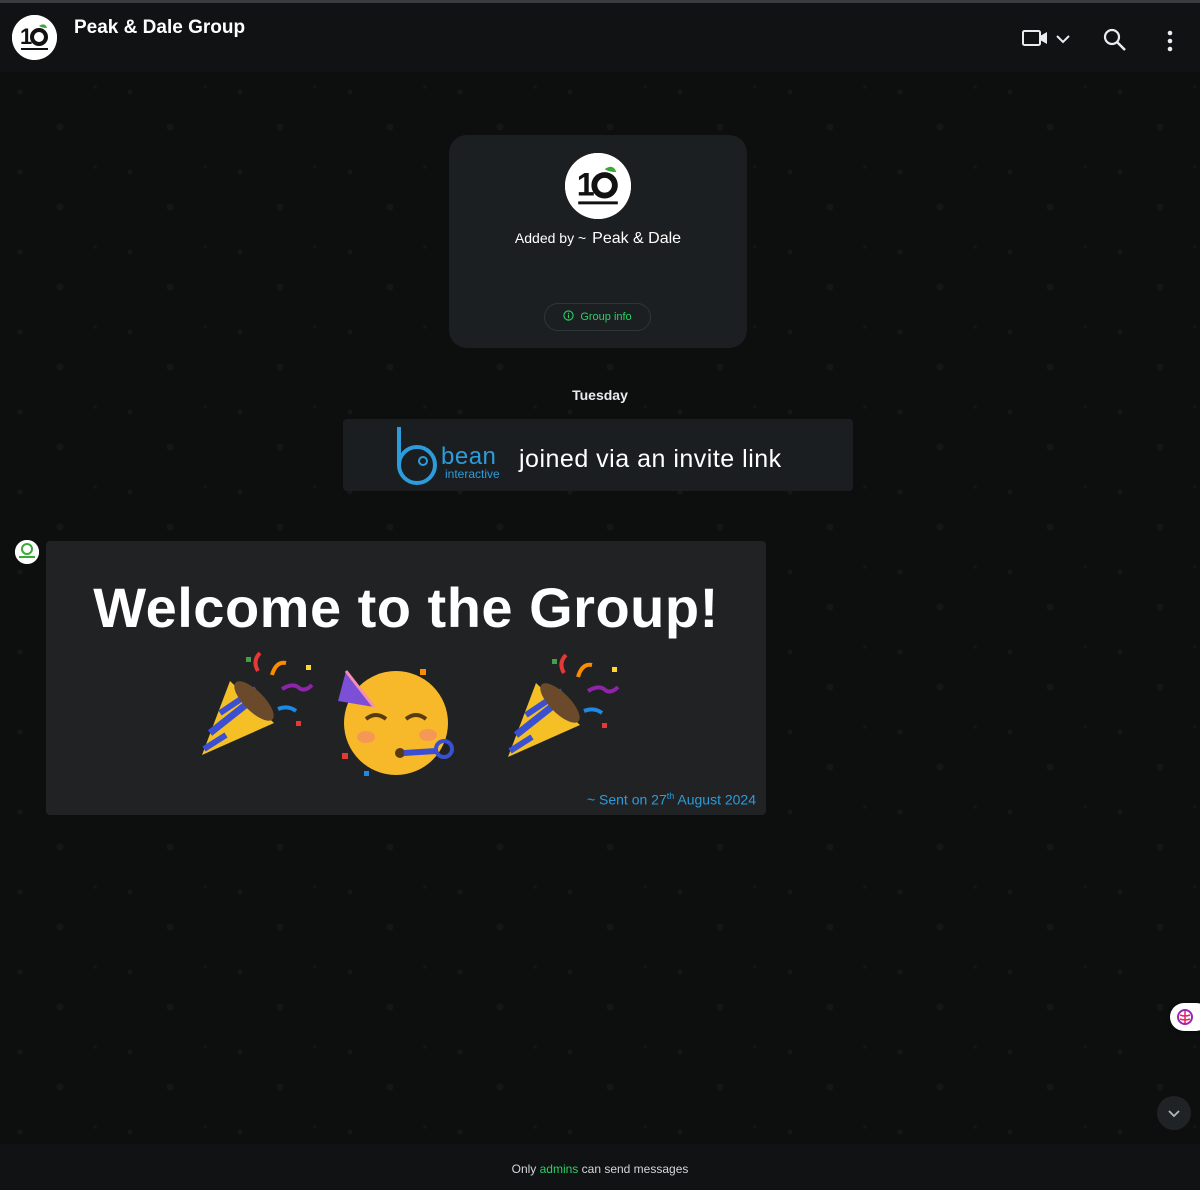 The image size is (1200, 1190). Describe the element at coordinates (606, 317) in the screenshot. I see `group-info-label: Group info` at that location.